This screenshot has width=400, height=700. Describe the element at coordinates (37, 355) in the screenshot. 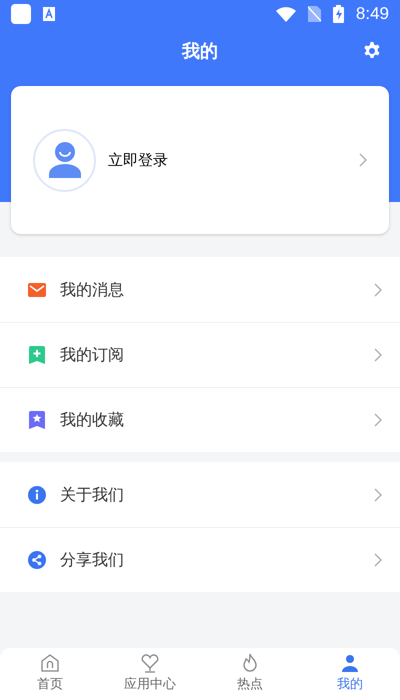

I see `bookmark-plus-icon` at that location.